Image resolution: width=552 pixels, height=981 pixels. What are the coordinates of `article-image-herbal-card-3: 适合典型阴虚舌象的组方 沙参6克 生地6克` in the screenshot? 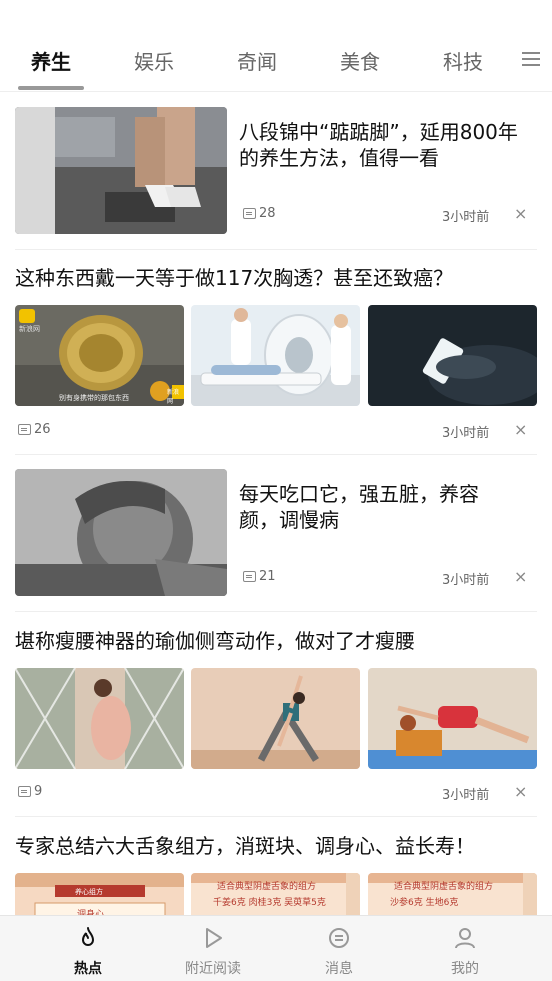 It's located at (452, 894).